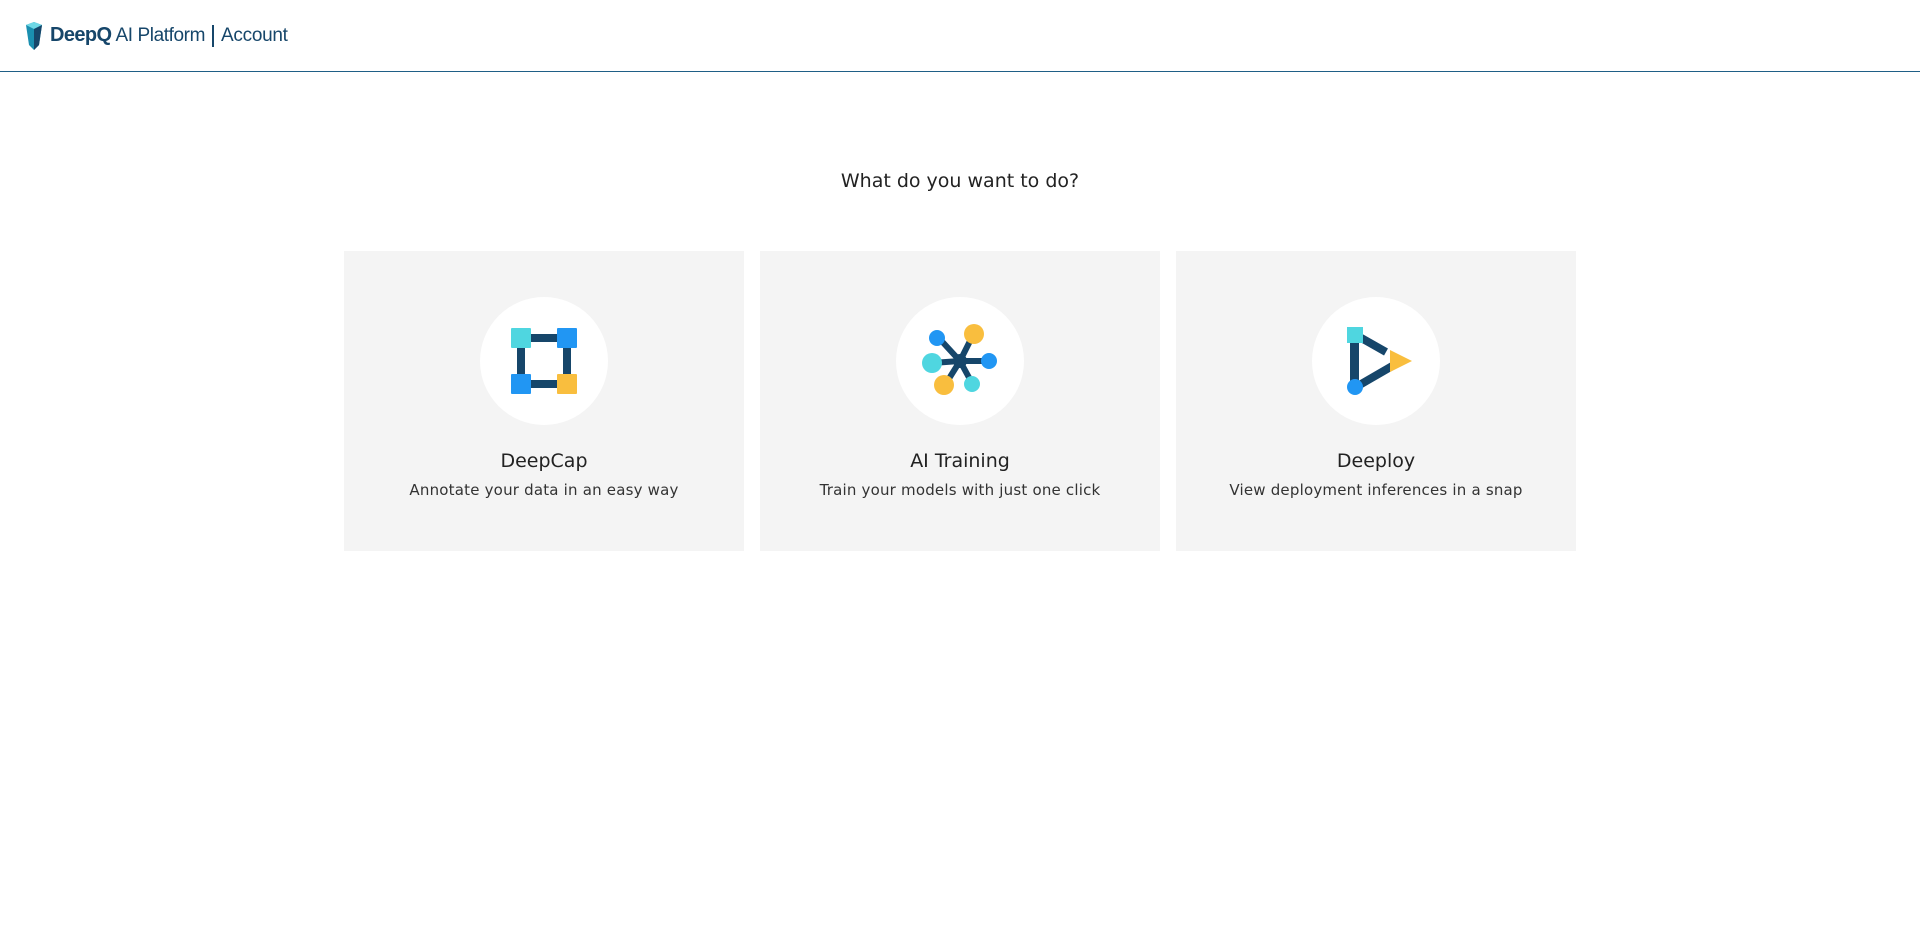  What do you see at coordinates (960, 490) in the screenshot?
I see `card-description: Train your models with just one click` at bounding box center [960, 490].